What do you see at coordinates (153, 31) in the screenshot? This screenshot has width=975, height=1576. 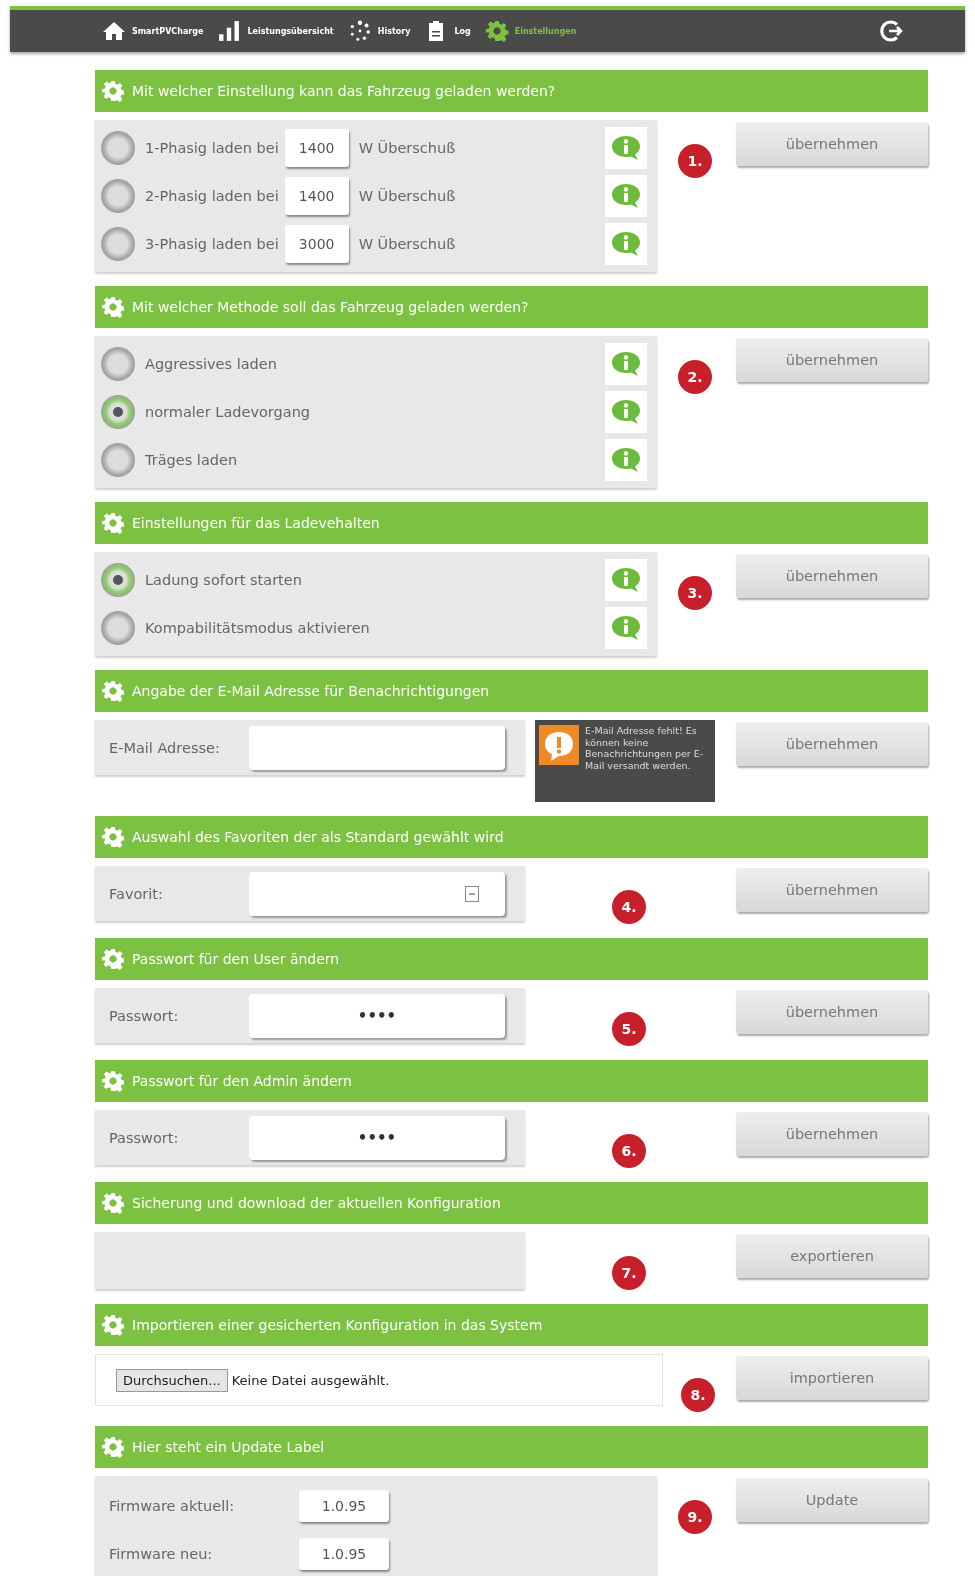 I see `nav-link: SmartPVCharge` at bounding box center [153, 31].